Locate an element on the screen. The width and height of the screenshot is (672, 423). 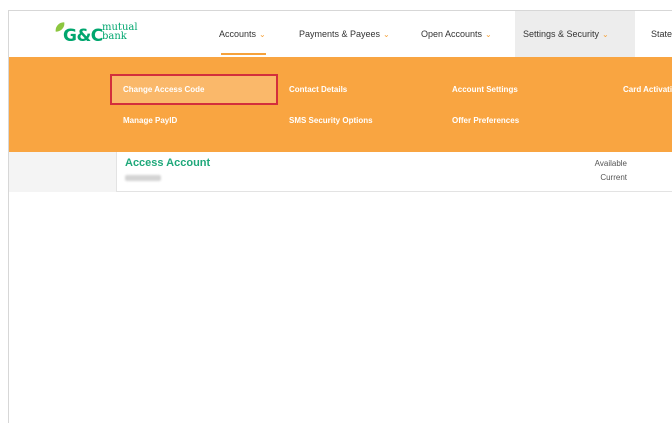
logo-sub-text: mutual bank is located at coordinates (122, 32).